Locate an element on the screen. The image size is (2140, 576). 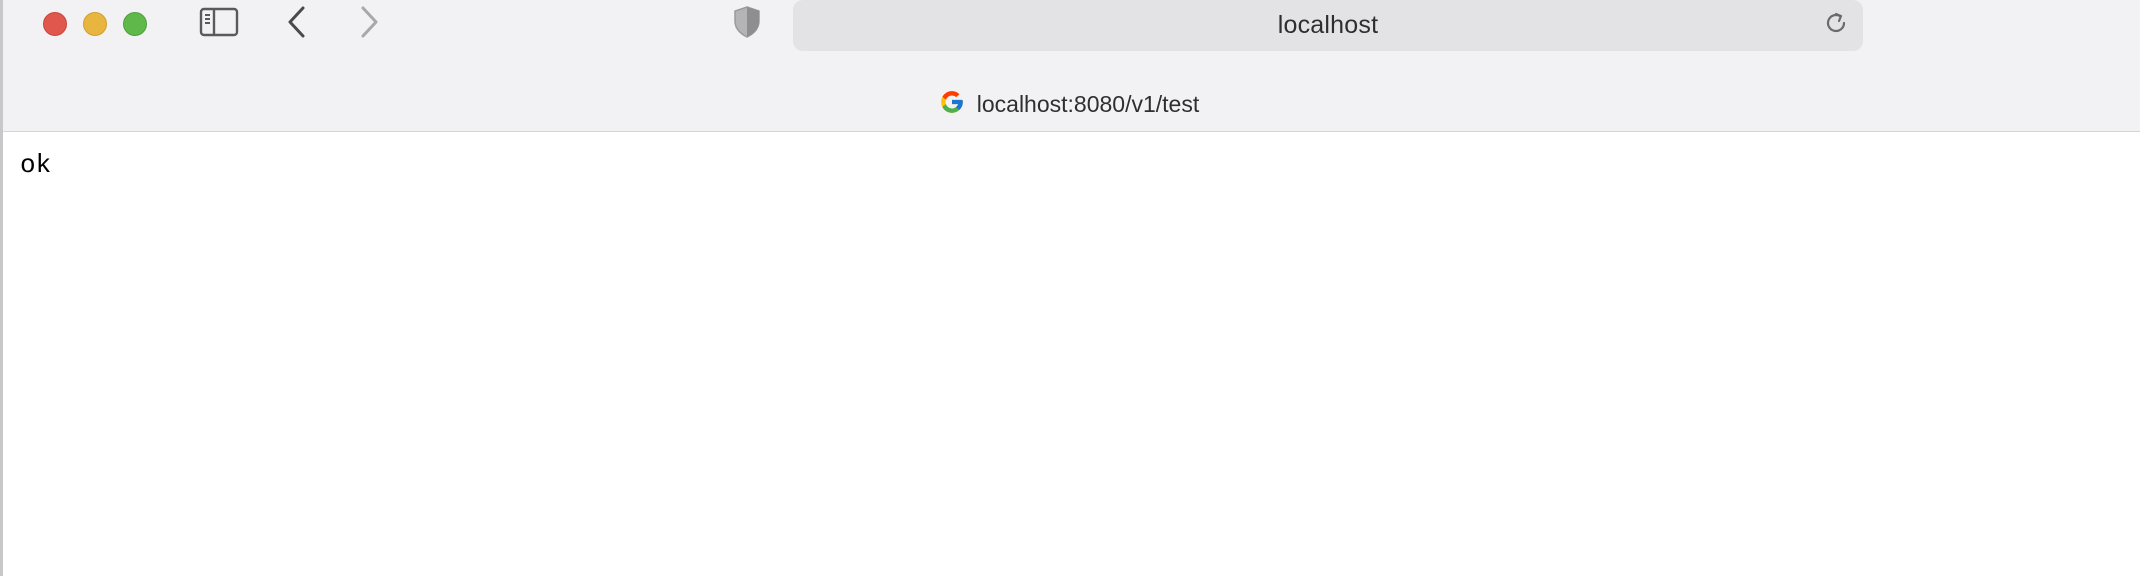
forward-button is located at coordinates (369, 24).